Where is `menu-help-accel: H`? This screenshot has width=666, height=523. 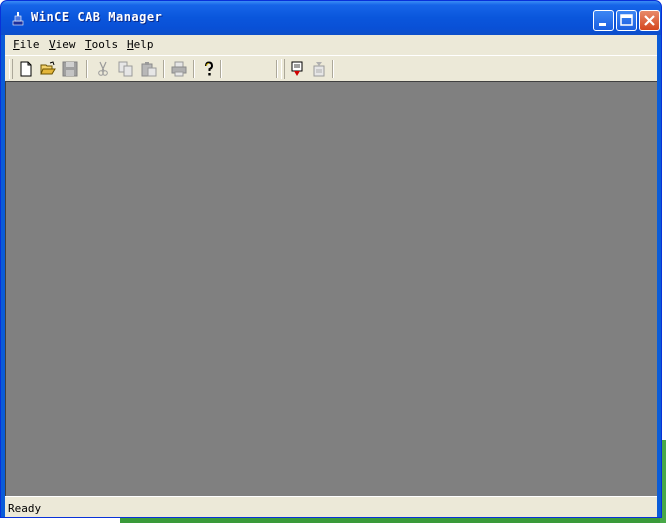 menu-help-accel: H is located at coordinates (130, 44).